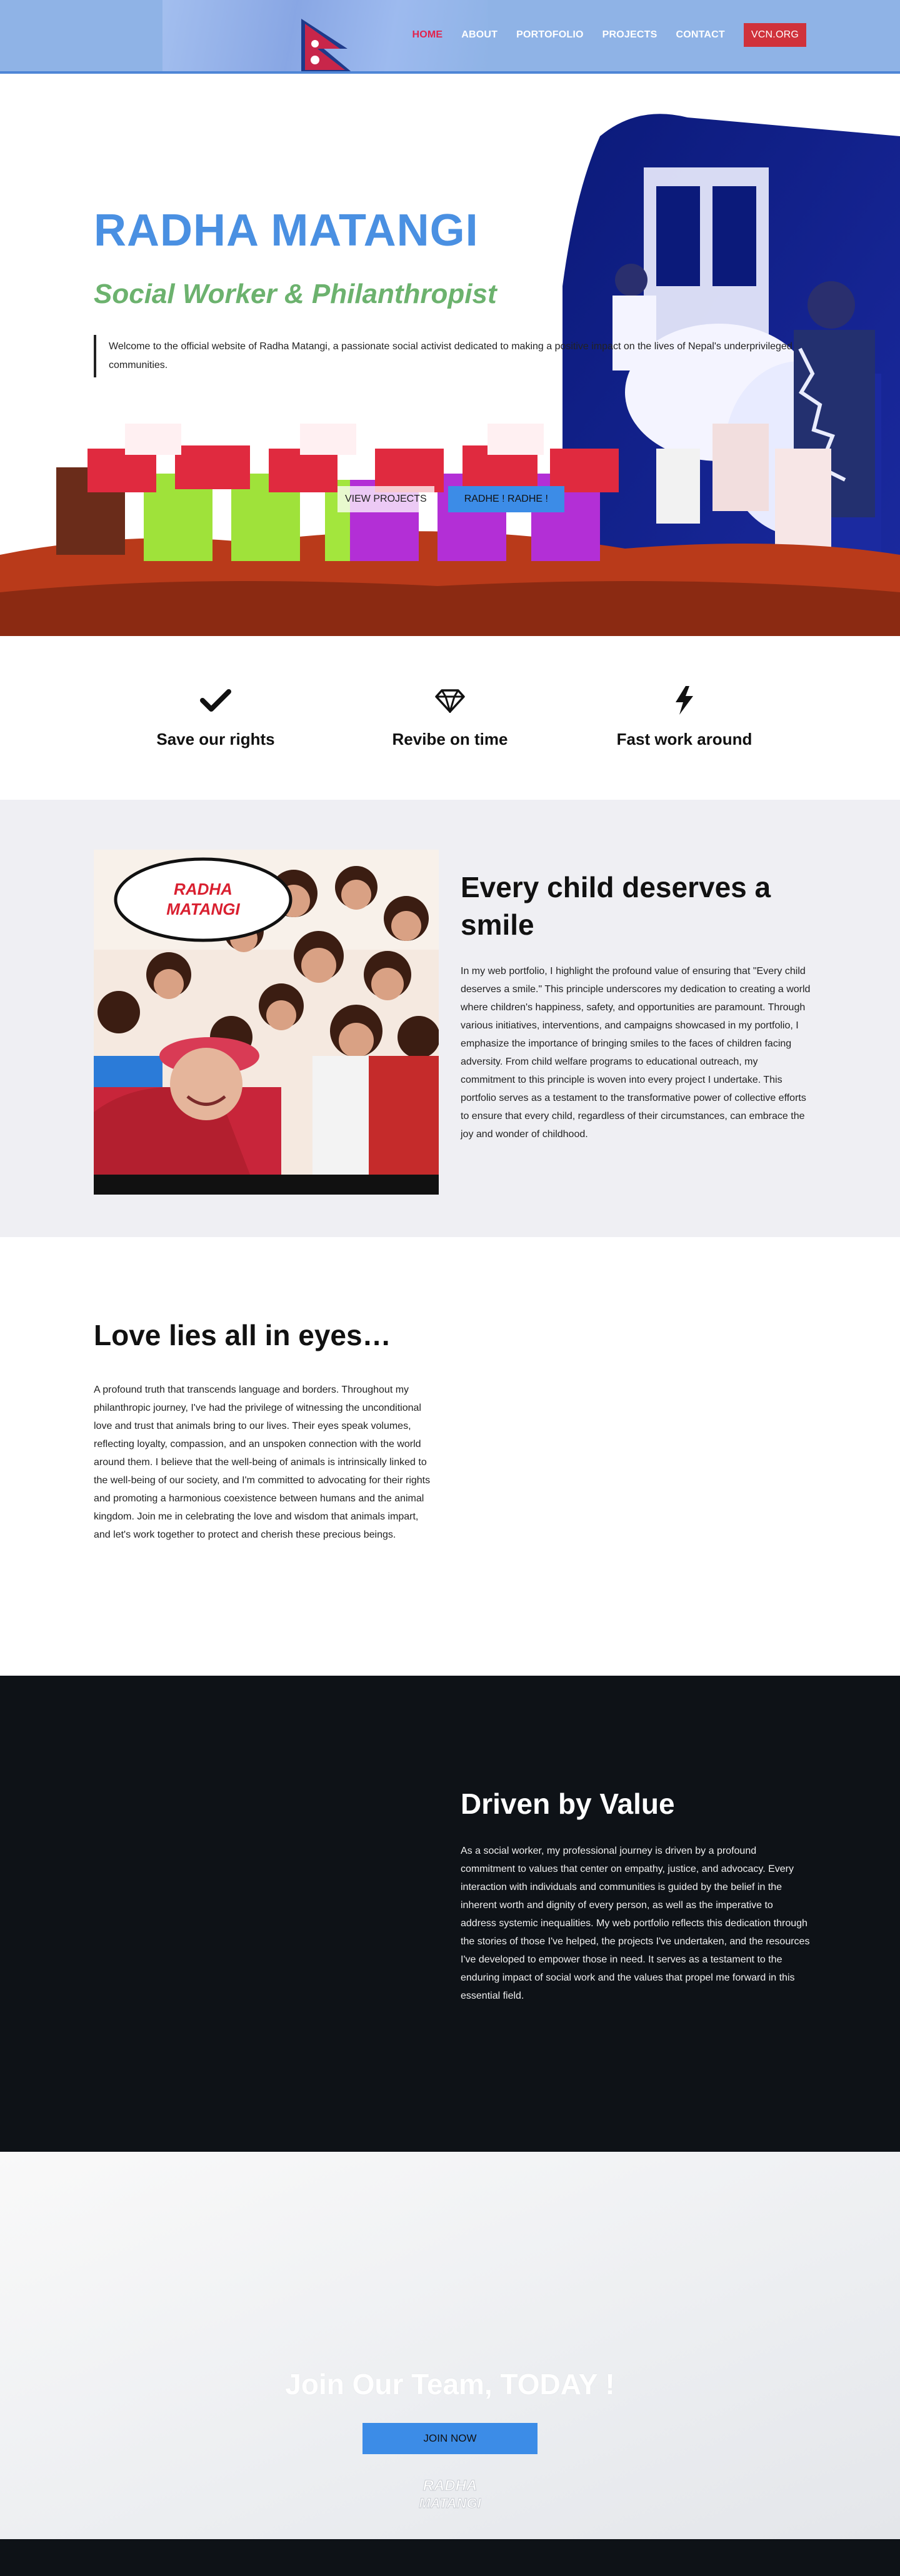  I want to click on view-projects-button: VIEW PROJECTS, so click(386, 499).